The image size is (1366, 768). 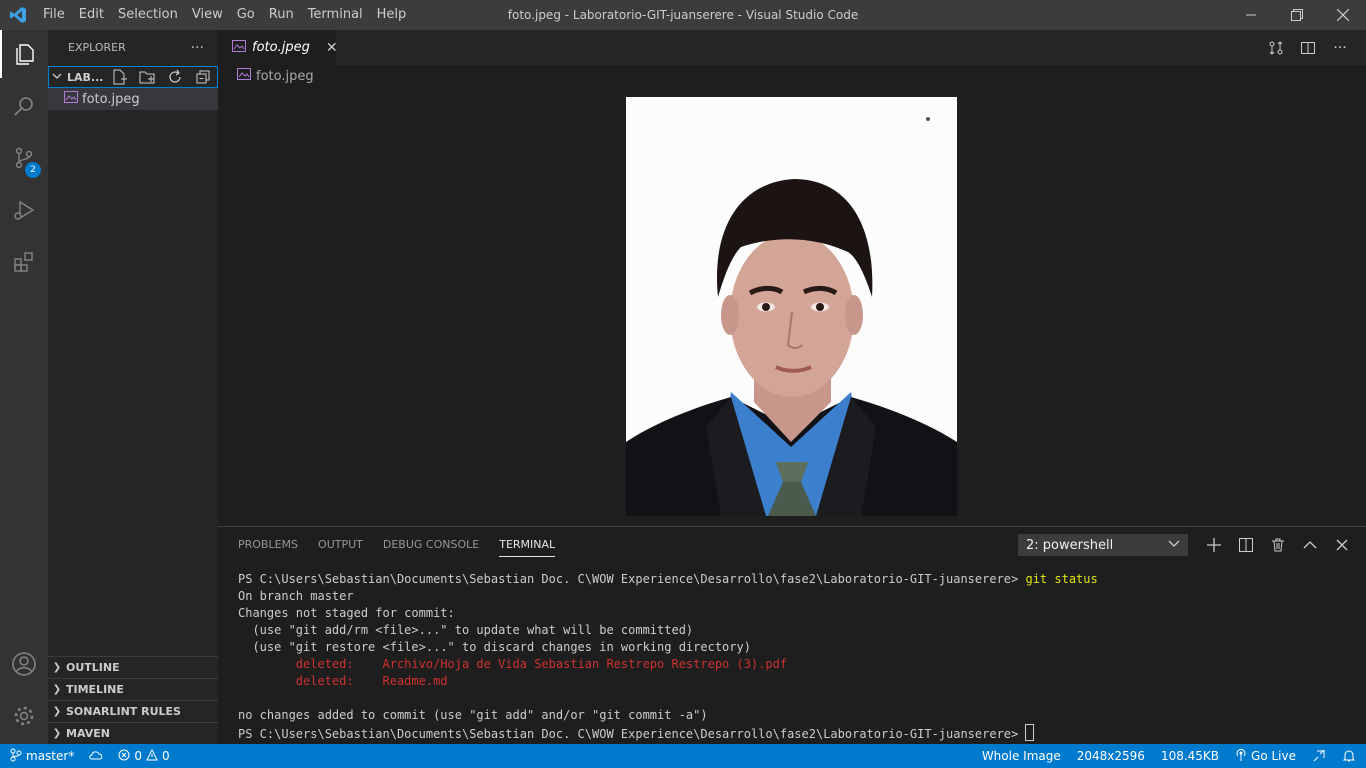 I want to click on timeline-section: ❯ TIMELINE, so click(x=133, y=689).